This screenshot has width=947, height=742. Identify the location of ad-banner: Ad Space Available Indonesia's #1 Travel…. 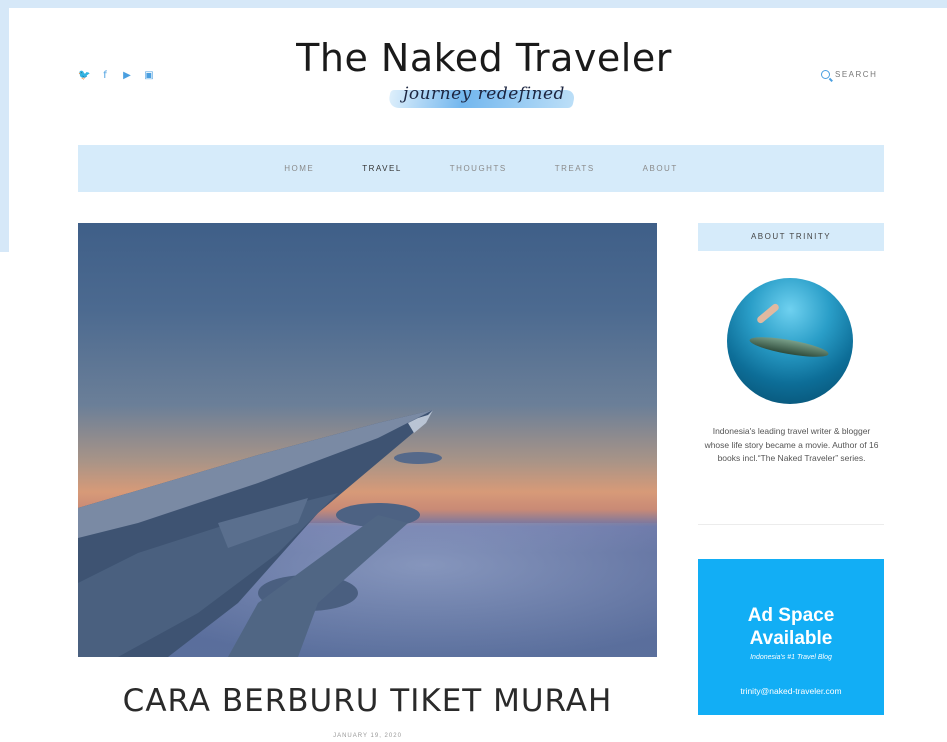
(791, 637).